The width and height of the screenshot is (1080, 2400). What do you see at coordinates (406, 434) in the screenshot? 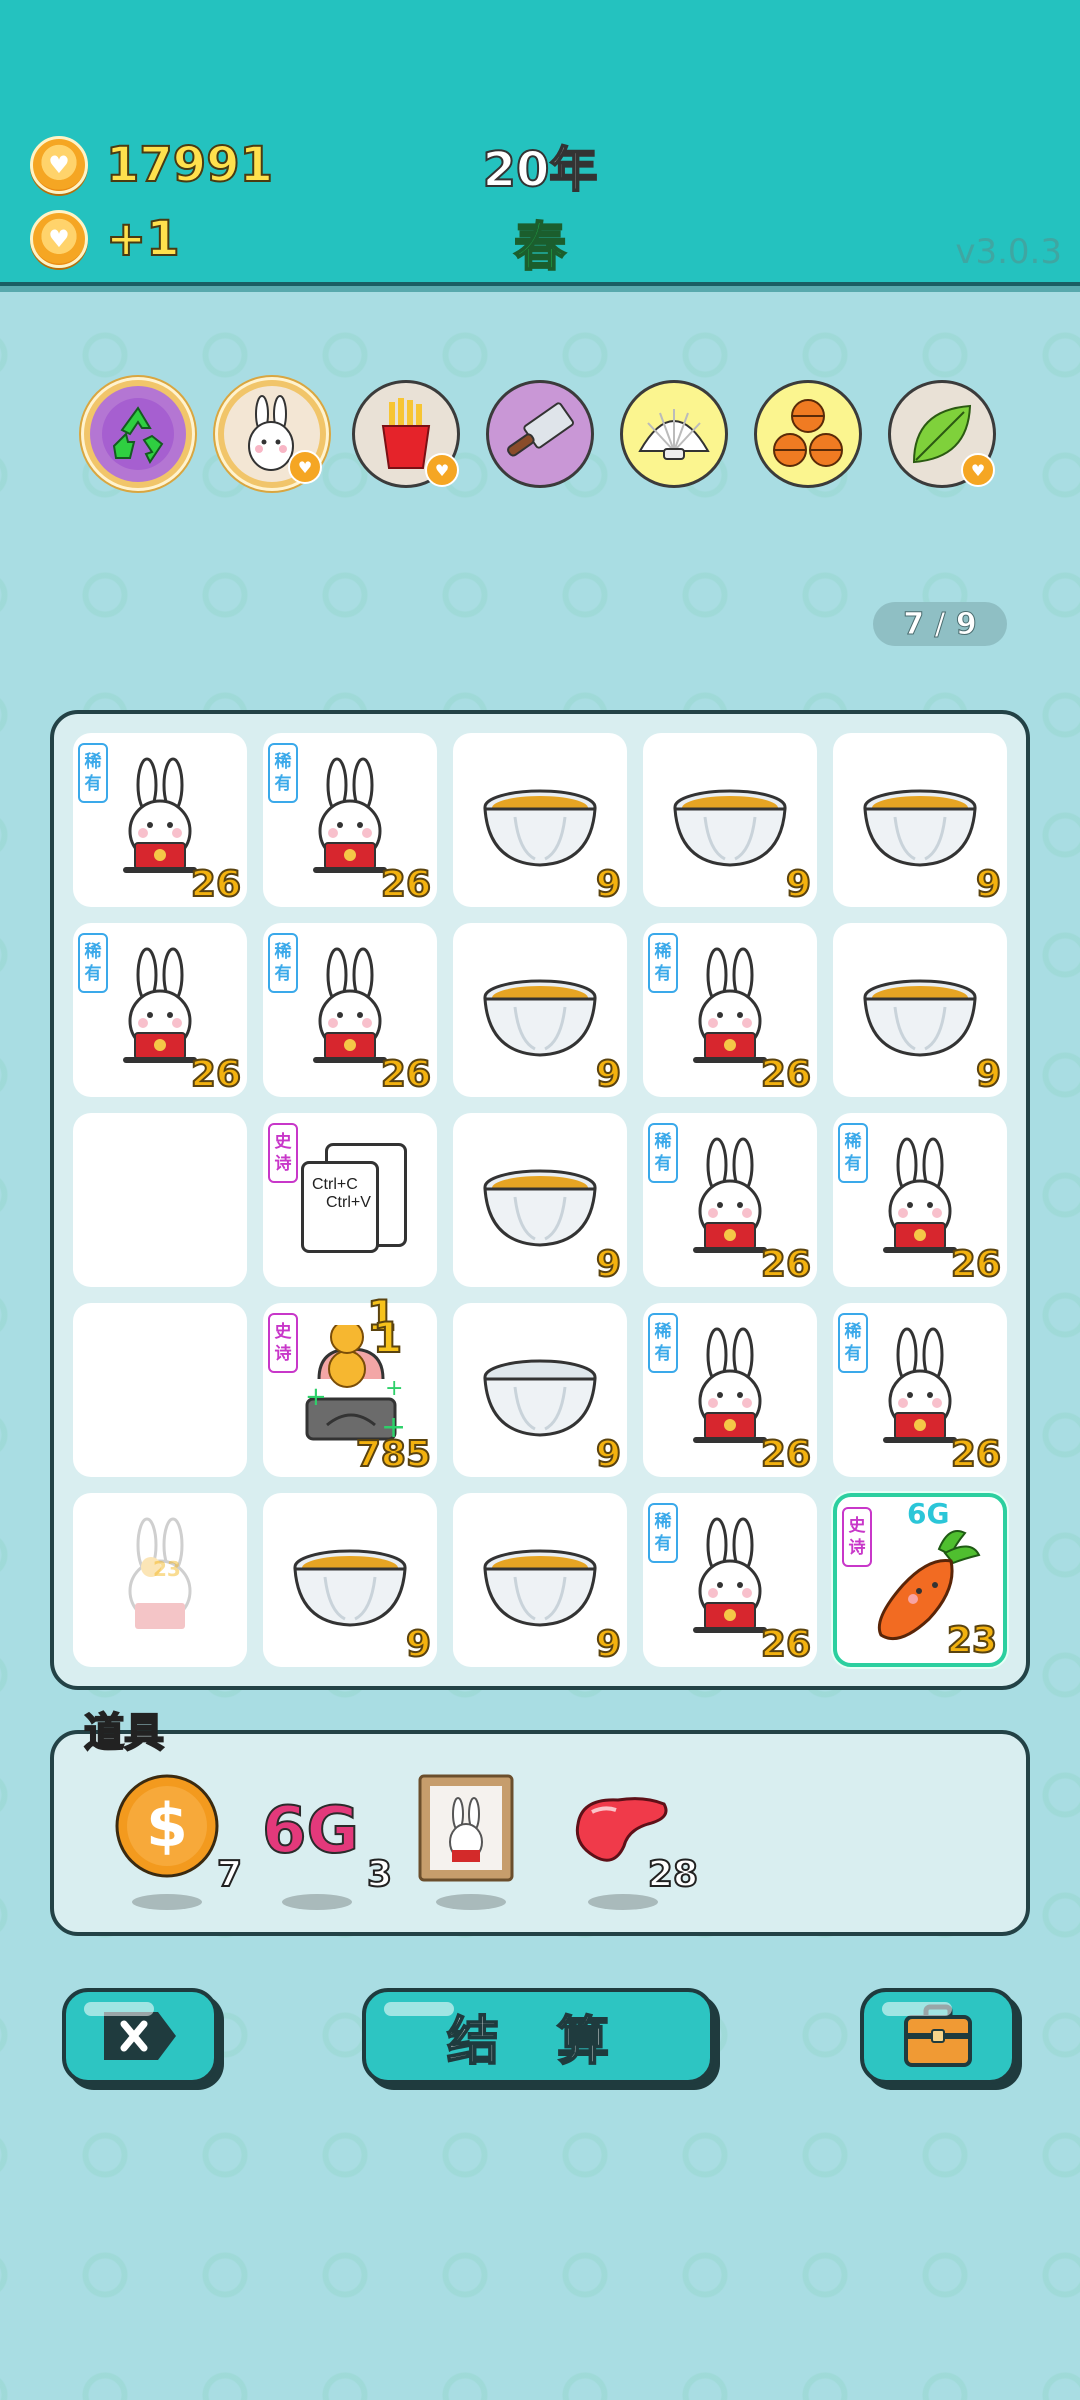
I see `category-fries: ♥` at bounding box center [406, 434].